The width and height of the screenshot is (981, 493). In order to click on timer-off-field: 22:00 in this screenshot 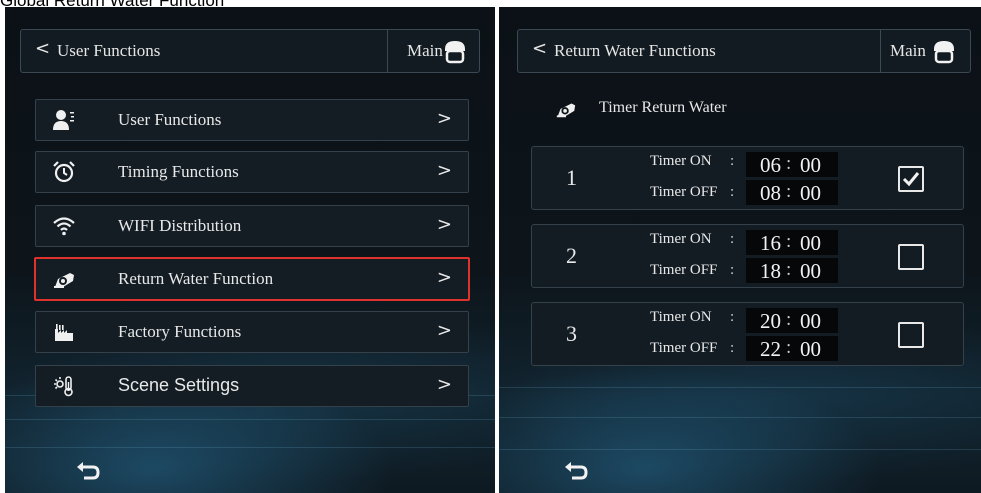, I will do `click(792, 348)`.